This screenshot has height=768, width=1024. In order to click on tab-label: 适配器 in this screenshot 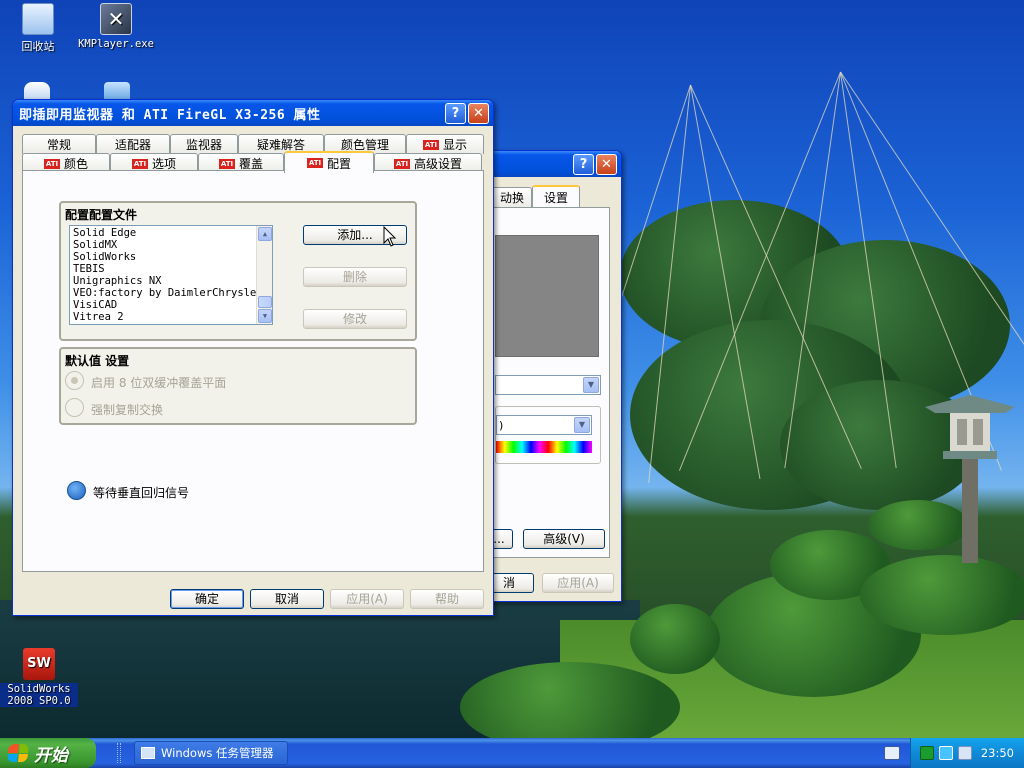, I will do `click(132, 145)`.